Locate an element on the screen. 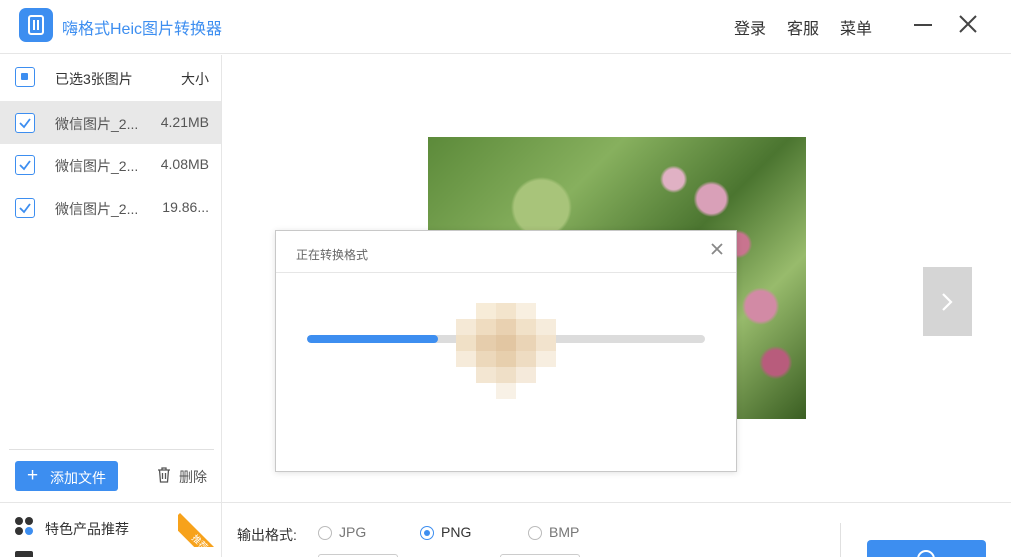 This screenshot has height=557, width=1011. trash-icon is located at coordinates (164, 475).